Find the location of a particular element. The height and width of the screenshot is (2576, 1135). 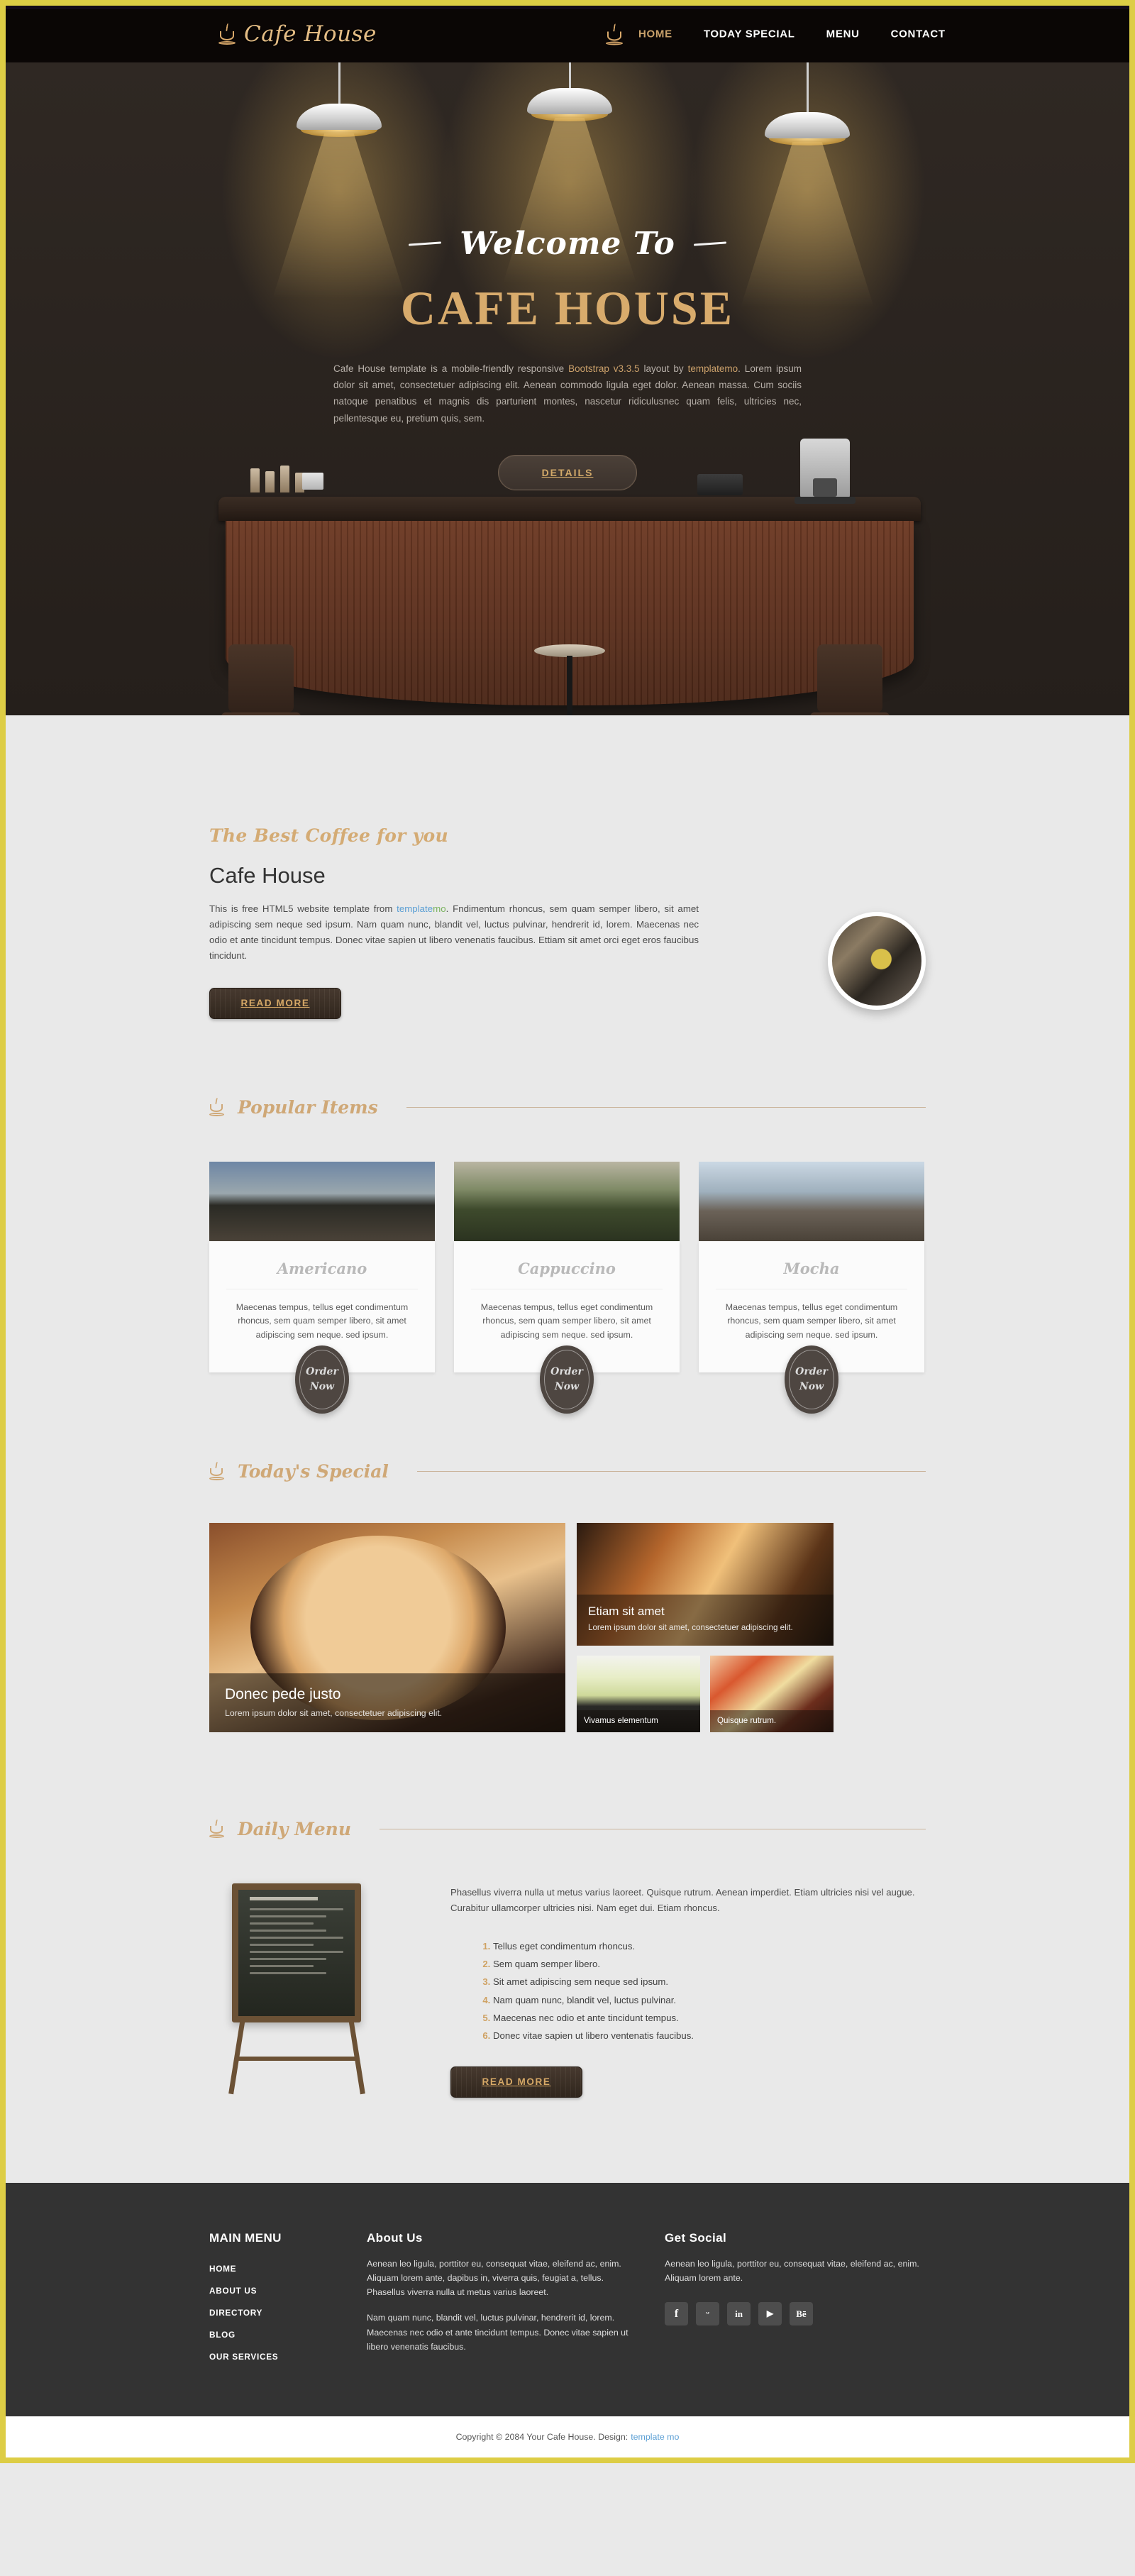

footer-menu-heading: MAIN MENU is located at coordinates (245, 2237).